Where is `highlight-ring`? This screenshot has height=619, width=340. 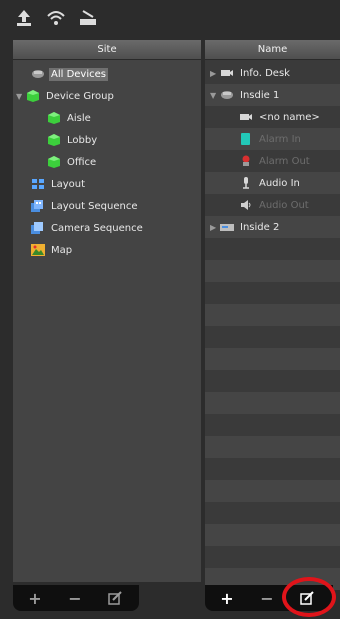
highlight-ring is located at coordinates (309, 597).